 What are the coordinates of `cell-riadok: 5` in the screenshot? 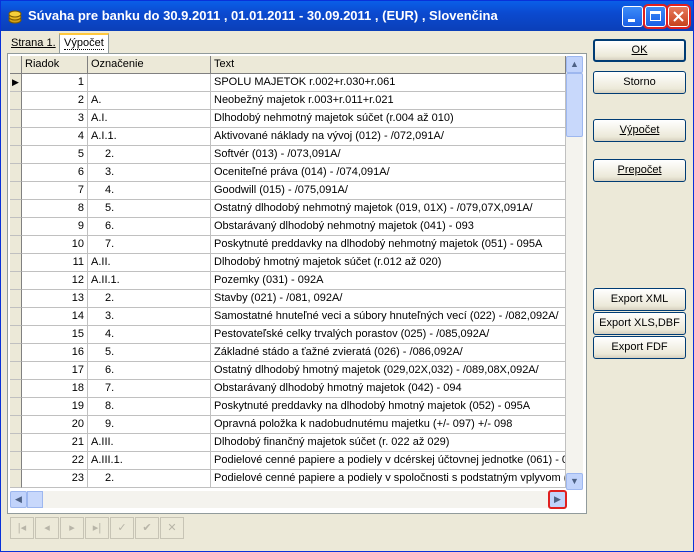 It's located at (55, 155).